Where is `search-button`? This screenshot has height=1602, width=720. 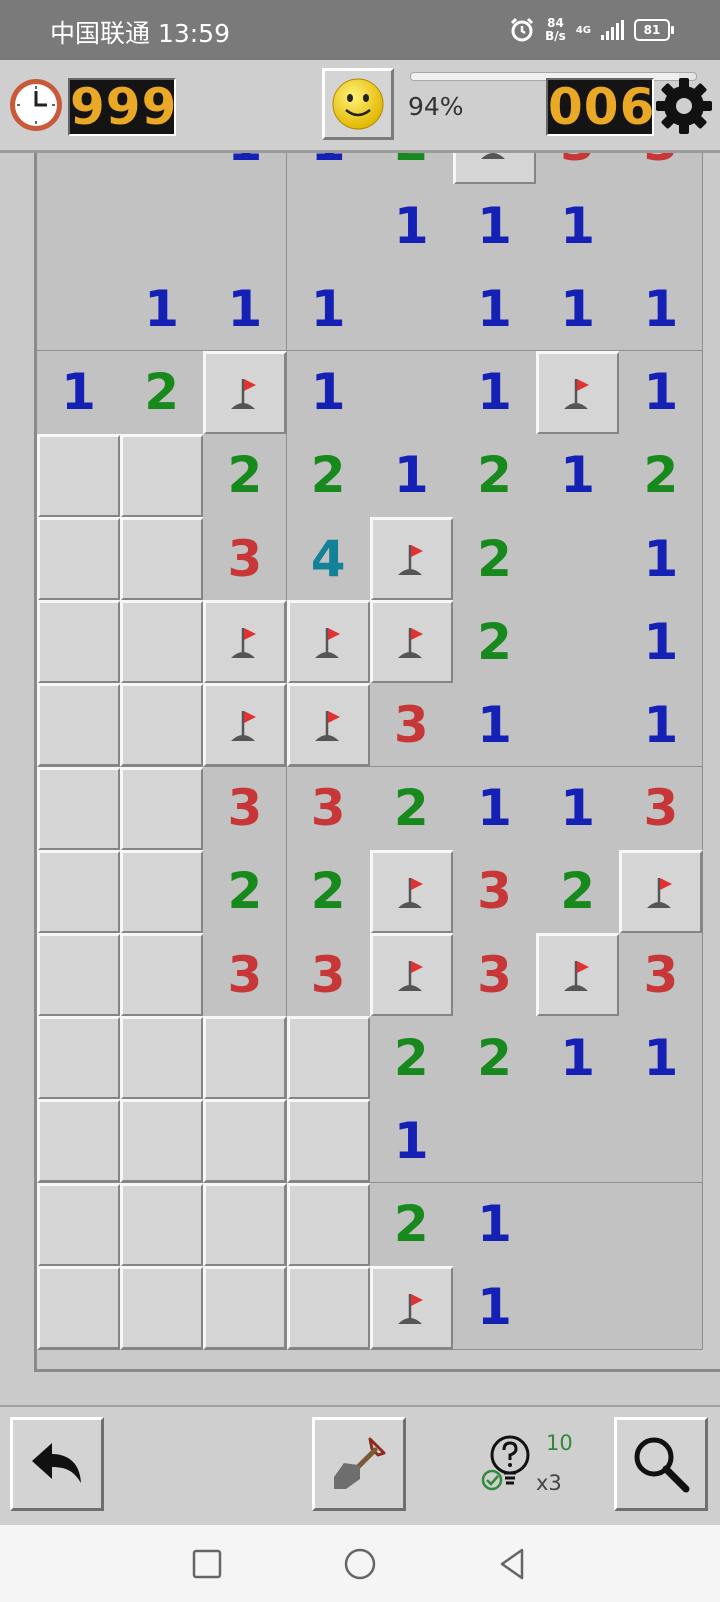 search-button is located at coordinates (661, 1464).